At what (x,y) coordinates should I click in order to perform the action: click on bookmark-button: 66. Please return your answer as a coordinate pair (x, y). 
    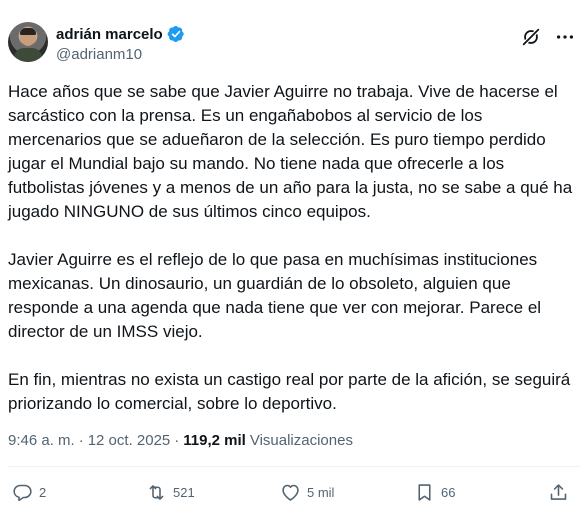
    Looking at the image, I should click on (434, 492).